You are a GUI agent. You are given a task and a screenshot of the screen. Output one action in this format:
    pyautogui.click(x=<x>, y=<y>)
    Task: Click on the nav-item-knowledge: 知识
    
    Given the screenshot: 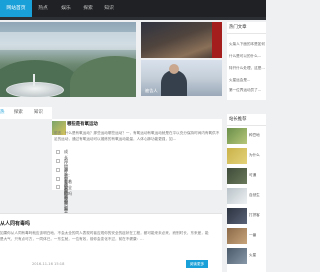 What is the action you would take?
    pyautogui.click(x=109, y=8)
    